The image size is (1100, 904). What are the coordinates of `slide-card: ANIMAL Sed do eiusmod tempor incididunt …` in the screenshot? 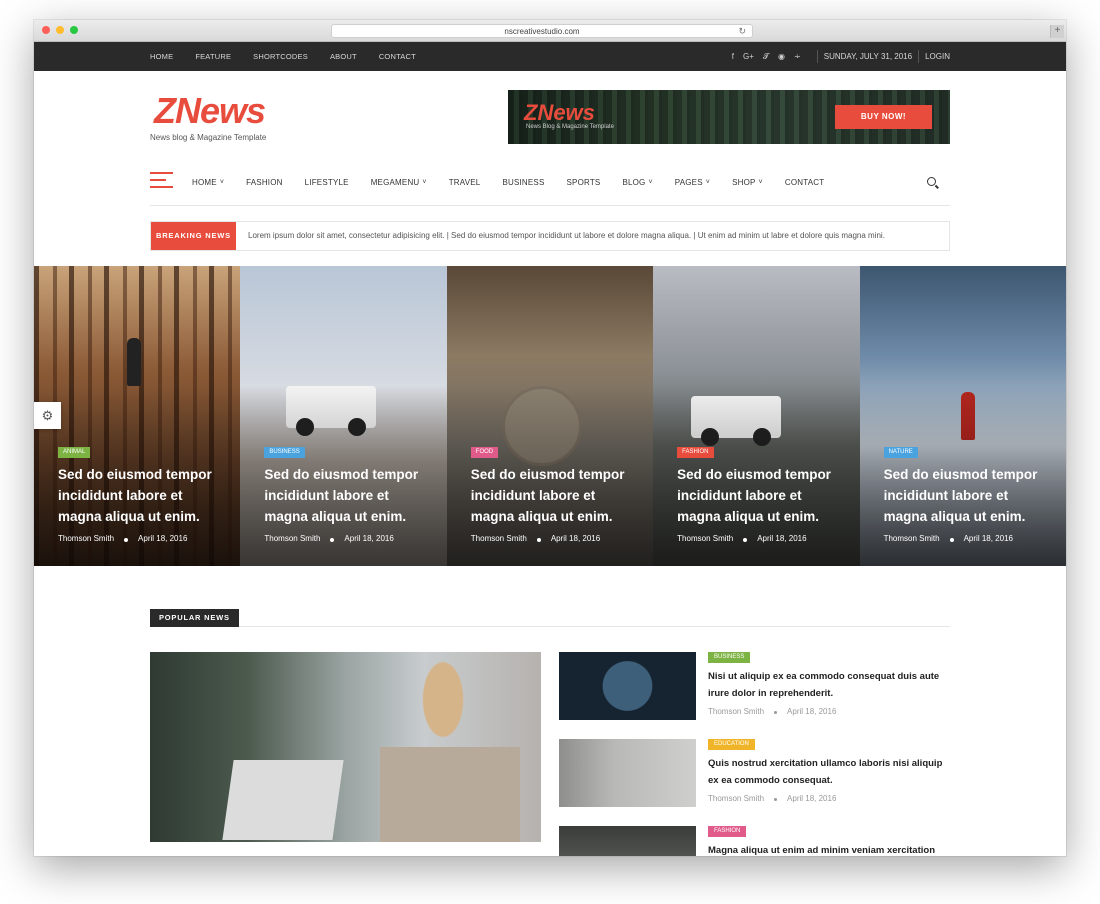 It's located at (137, 416).